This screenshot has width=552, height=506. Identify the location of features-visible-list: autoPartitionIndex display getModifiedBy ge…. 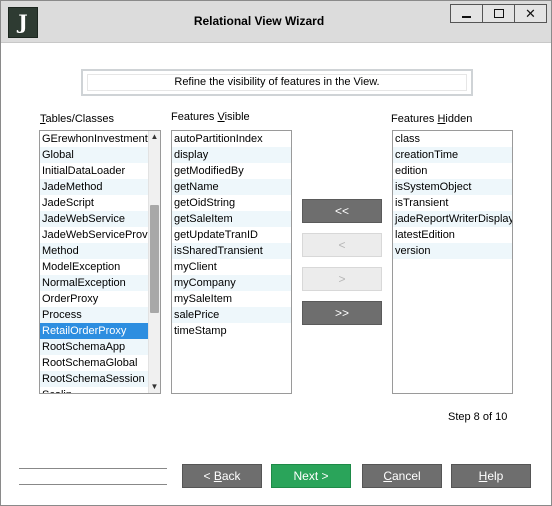
(231, 262).